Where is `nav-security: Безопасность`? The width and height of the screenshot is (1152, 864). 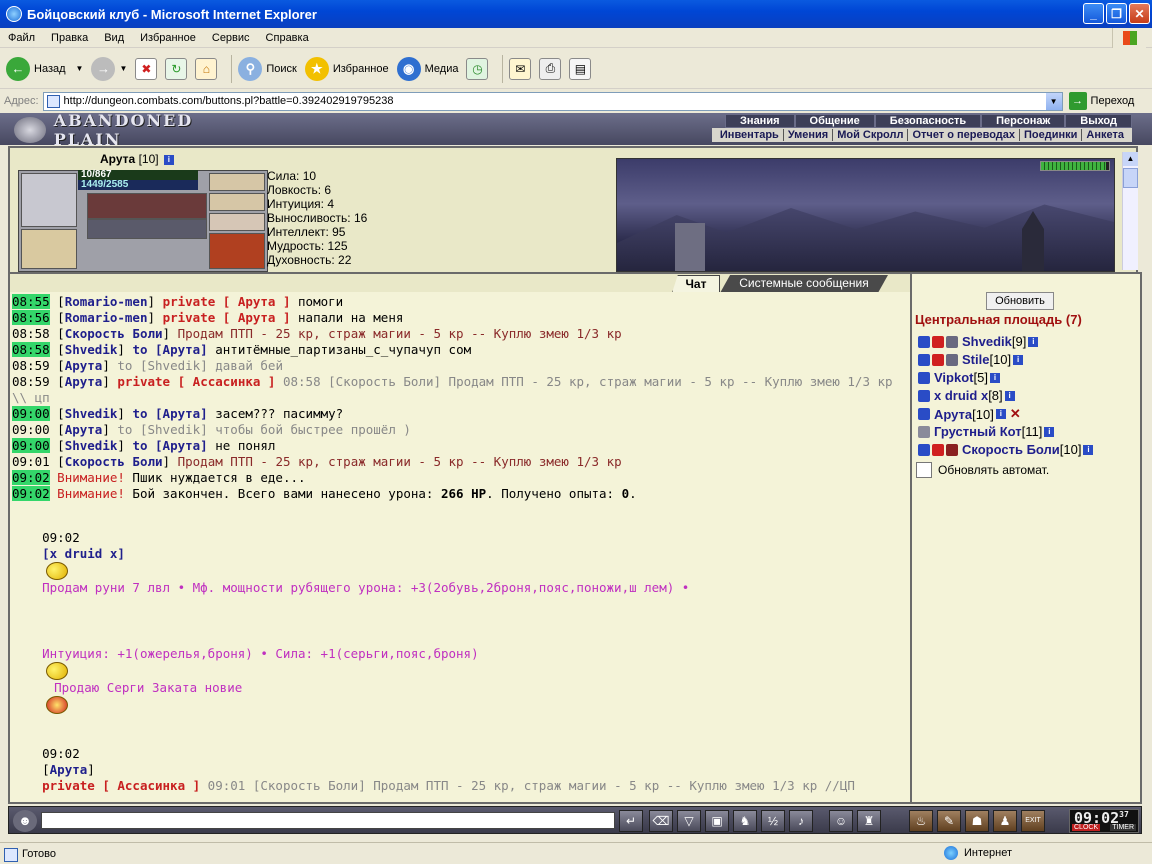 nav-security: Безопасность is located at coordinates (928, 121).